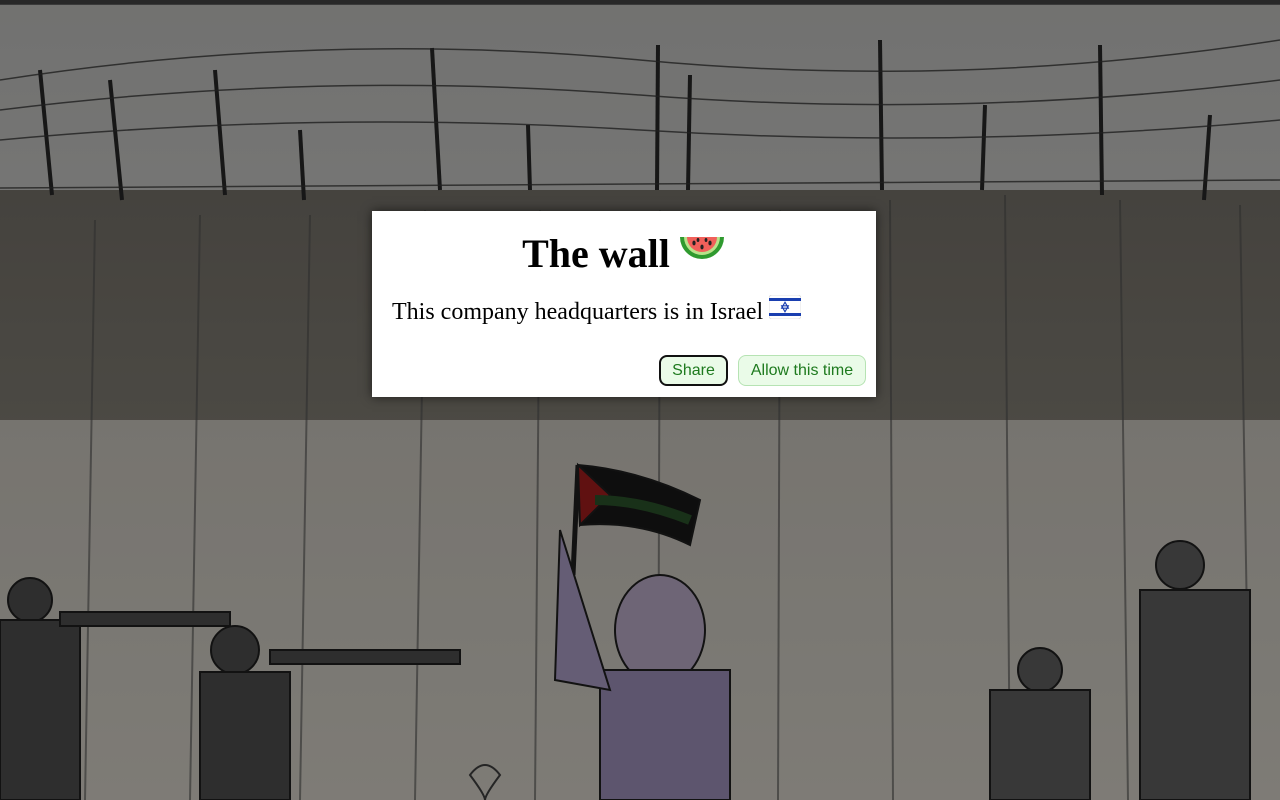  I want to click on watermelon-icon, so click(702, 254).